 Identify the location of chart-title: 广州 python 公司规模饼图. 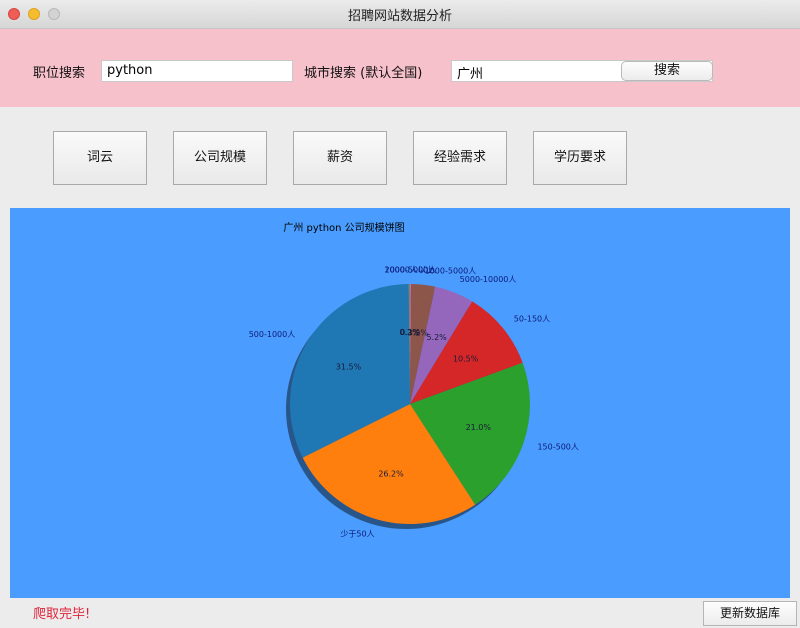
(343, 227).